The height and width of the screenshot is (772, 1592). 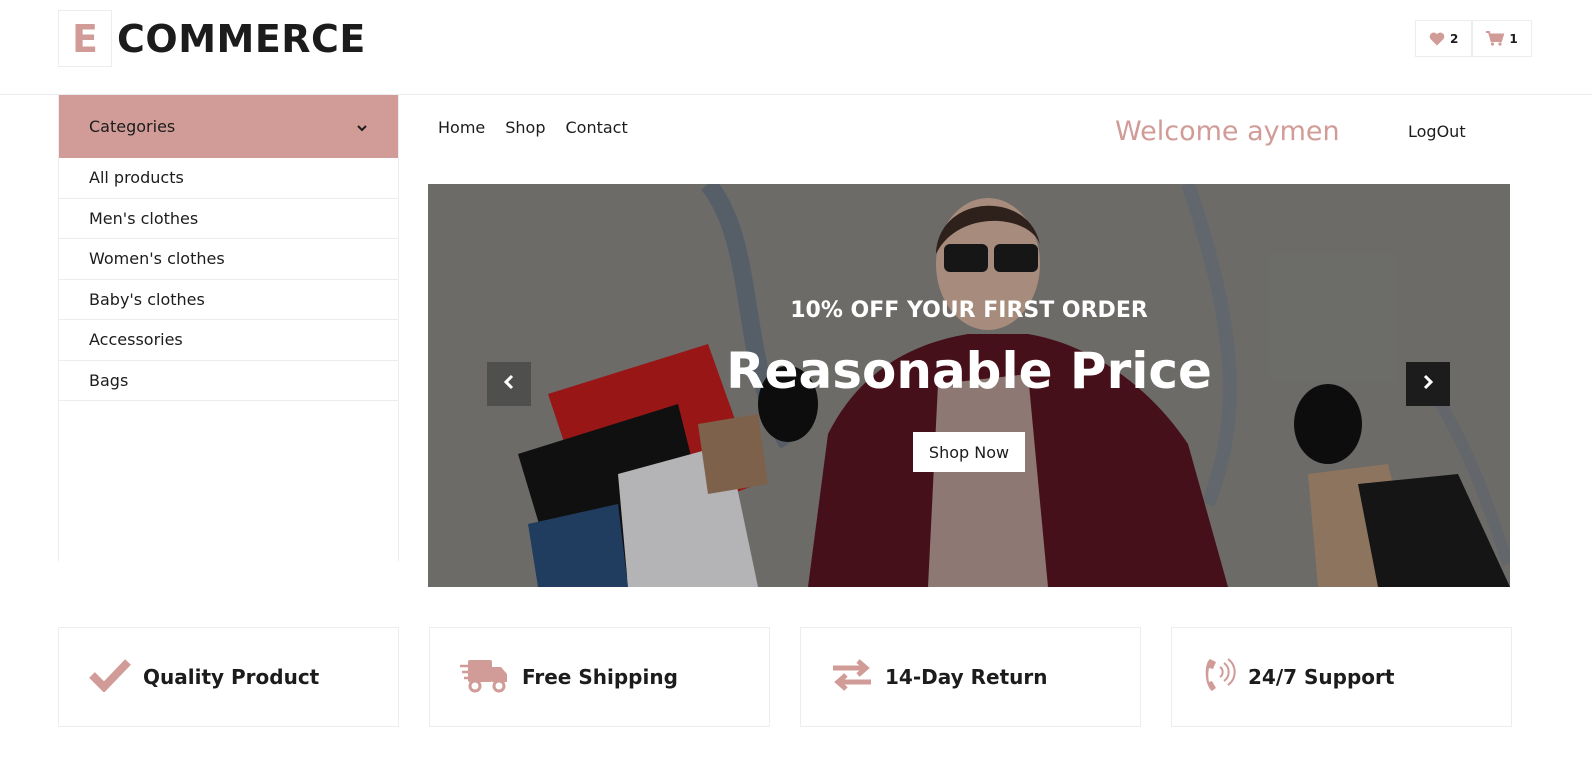 I want to click on chevron-right-icon, so click(x=1428, y=384).